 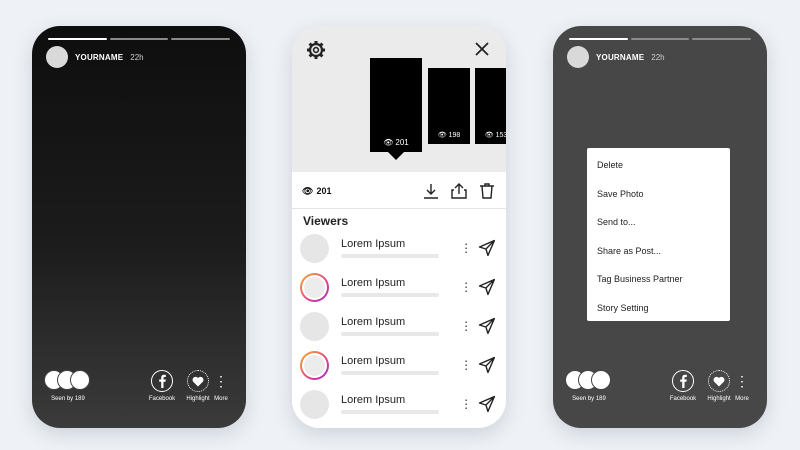 I want to click on thumbnail-views: 153, so click(x=500, y=135).